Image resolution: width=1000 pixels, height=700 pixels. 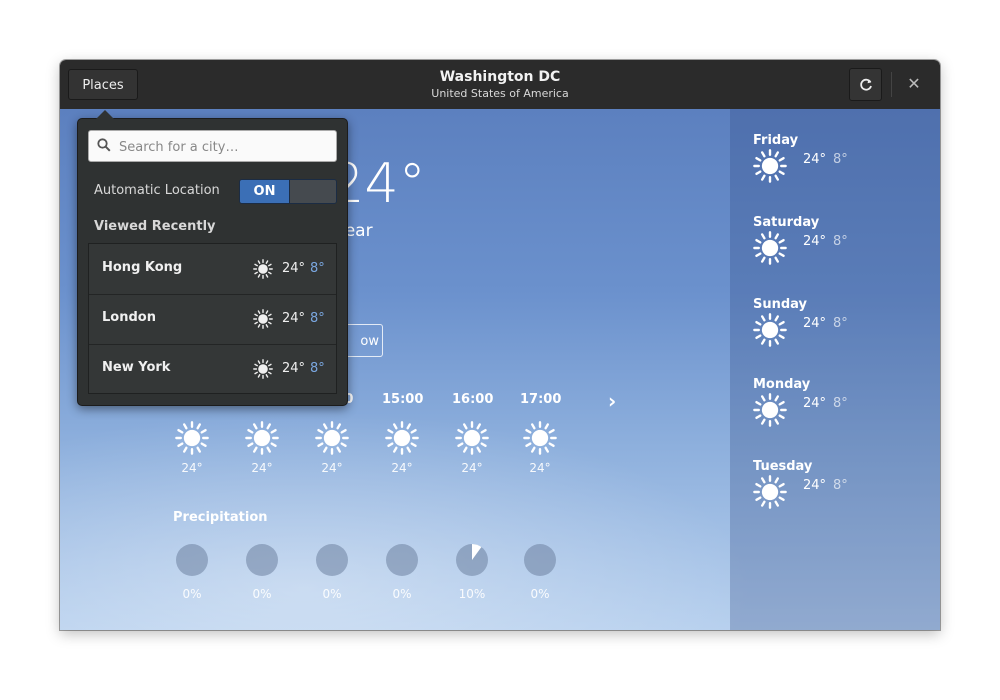 What do you see at coordinates (800, 484) in the screenshot?
I see `forecast-day: Tuesday 24° 8°` at bounding box center [800, 484].